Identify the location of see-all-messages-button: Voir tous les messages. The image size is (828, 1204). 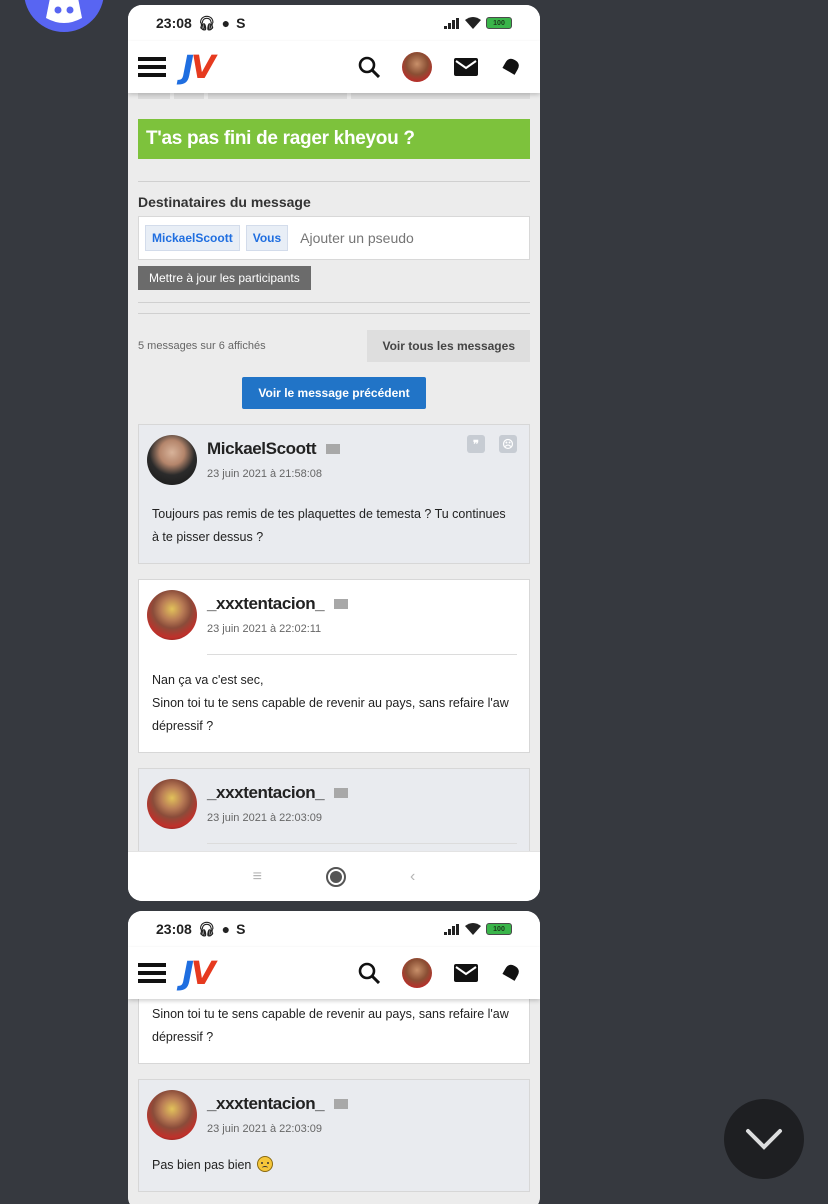
(448, 346).